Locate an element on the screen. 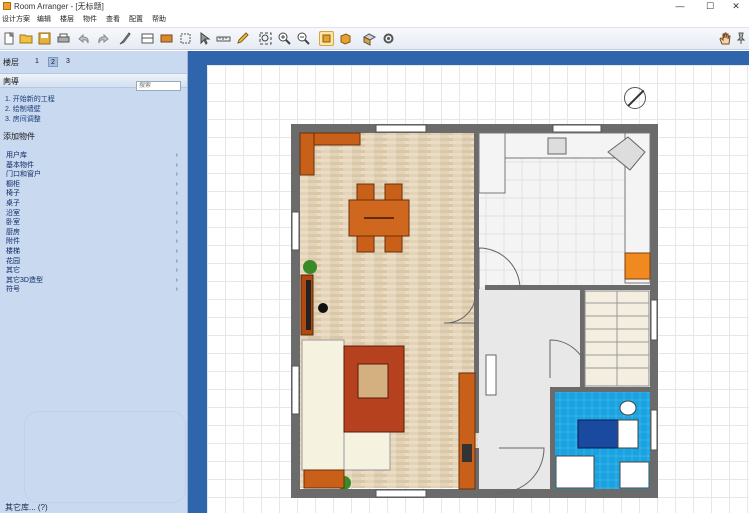  tv is located at coordinates (467, 453).